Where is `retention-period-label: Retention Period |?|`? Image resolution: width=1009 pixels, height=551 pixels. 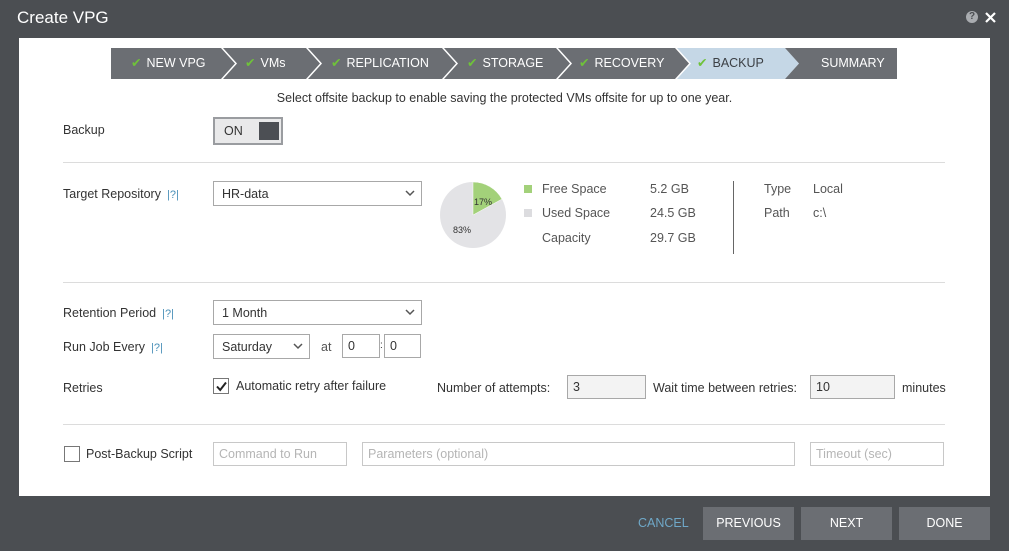
retention-period-label: Retention Period |?| is located at coordinates (118, 313).